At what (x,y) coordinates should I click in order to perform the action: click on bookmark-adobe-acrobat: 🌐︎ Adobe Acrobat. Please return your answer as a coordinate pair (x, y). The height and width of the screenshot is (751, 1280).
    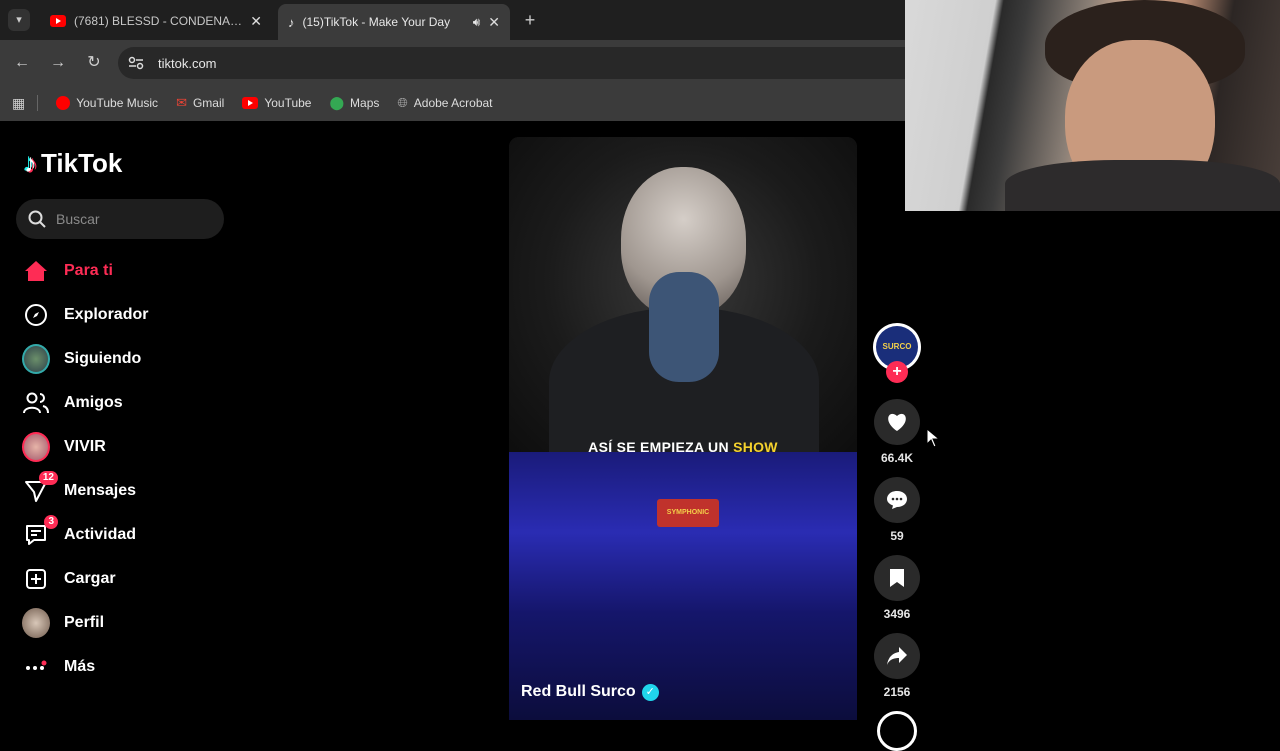
    Looking at the image, I should click on (444, 103).